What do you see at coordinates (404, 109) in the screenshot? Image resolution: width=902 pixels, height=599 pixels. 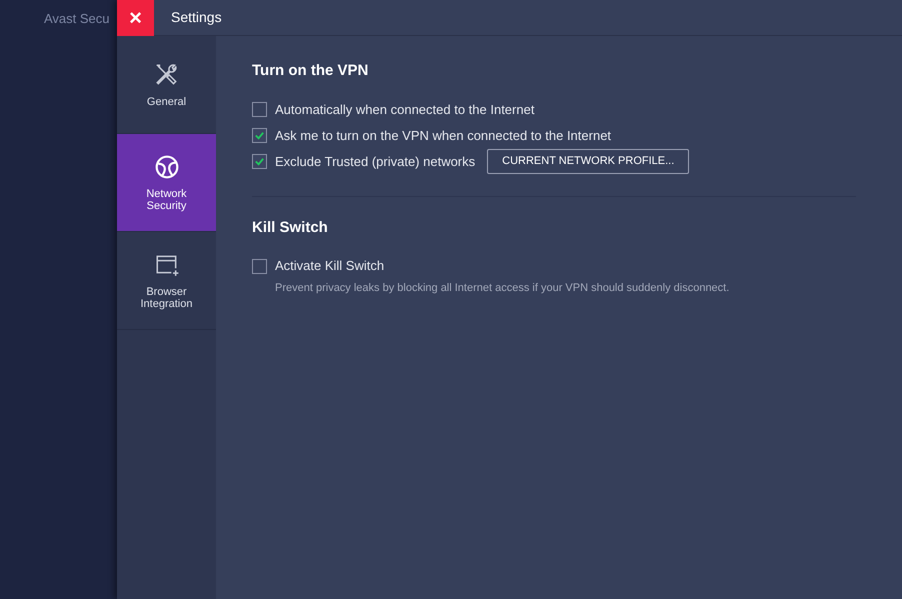 I see `option-label: Automatically when connected to the Internet` at bounding box center [404, 109].